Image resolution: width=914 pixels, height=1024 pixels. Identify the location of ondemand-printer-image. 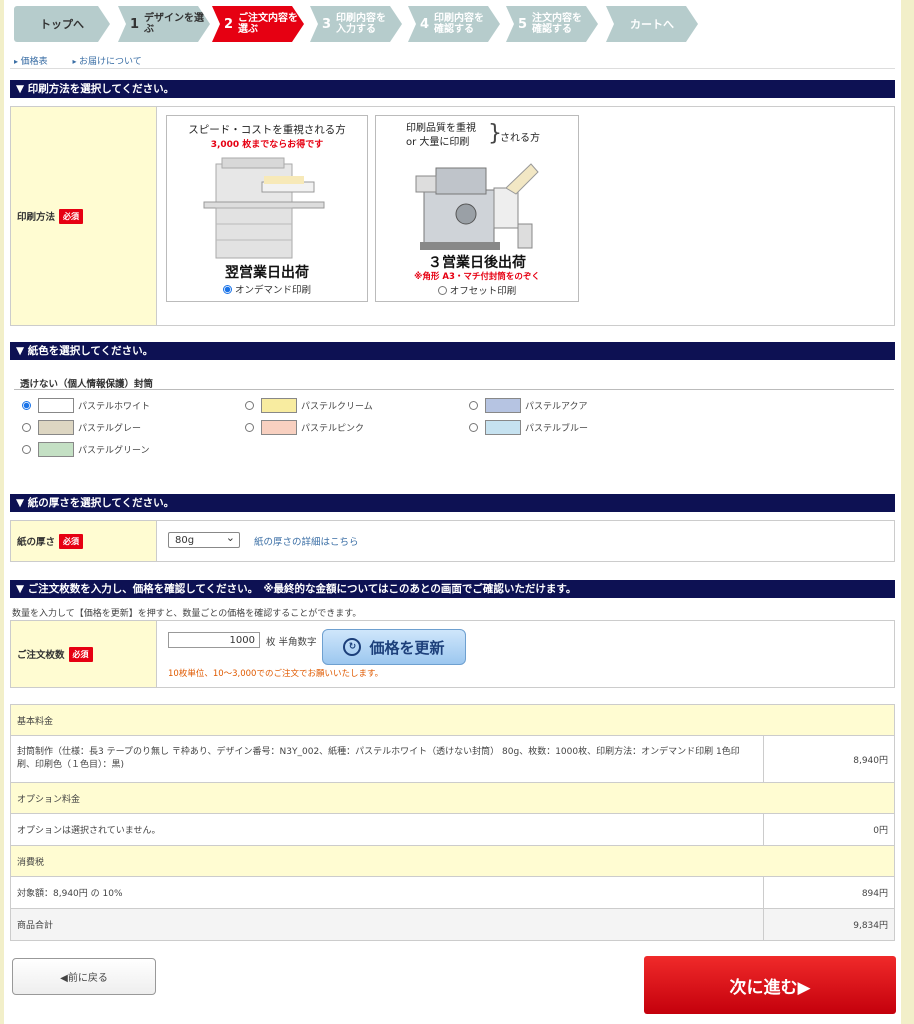
(264, 208).